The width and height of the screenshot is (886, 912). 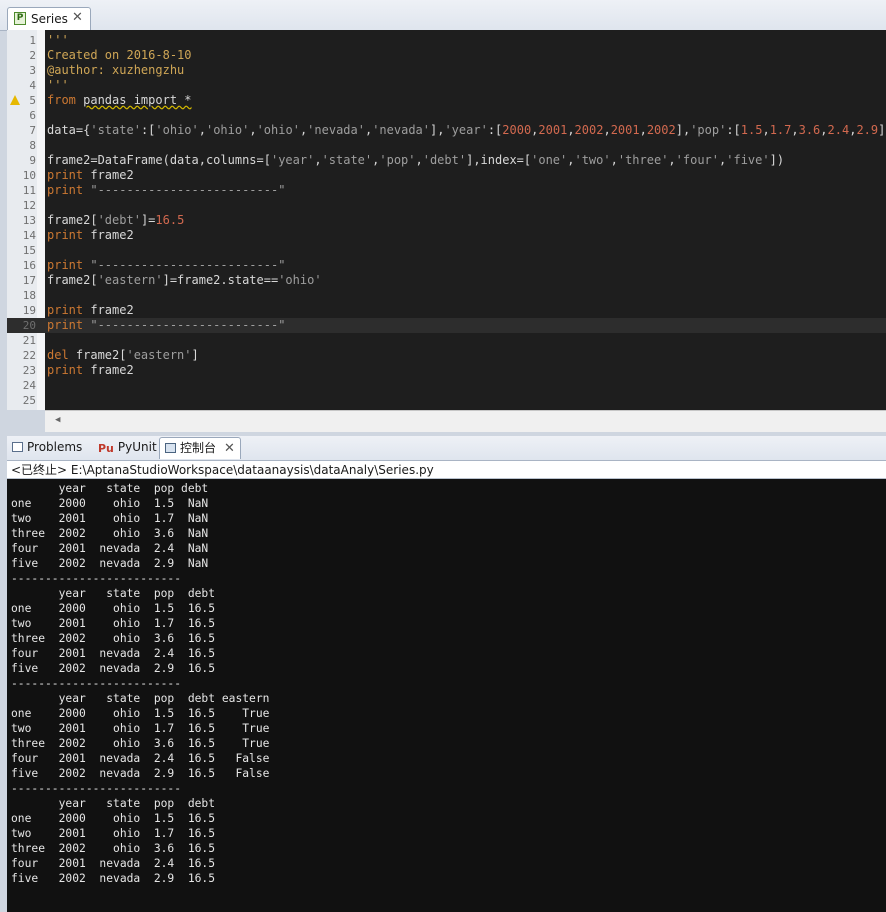 I want to click on code-text: ''', so click(x=58, y=85).